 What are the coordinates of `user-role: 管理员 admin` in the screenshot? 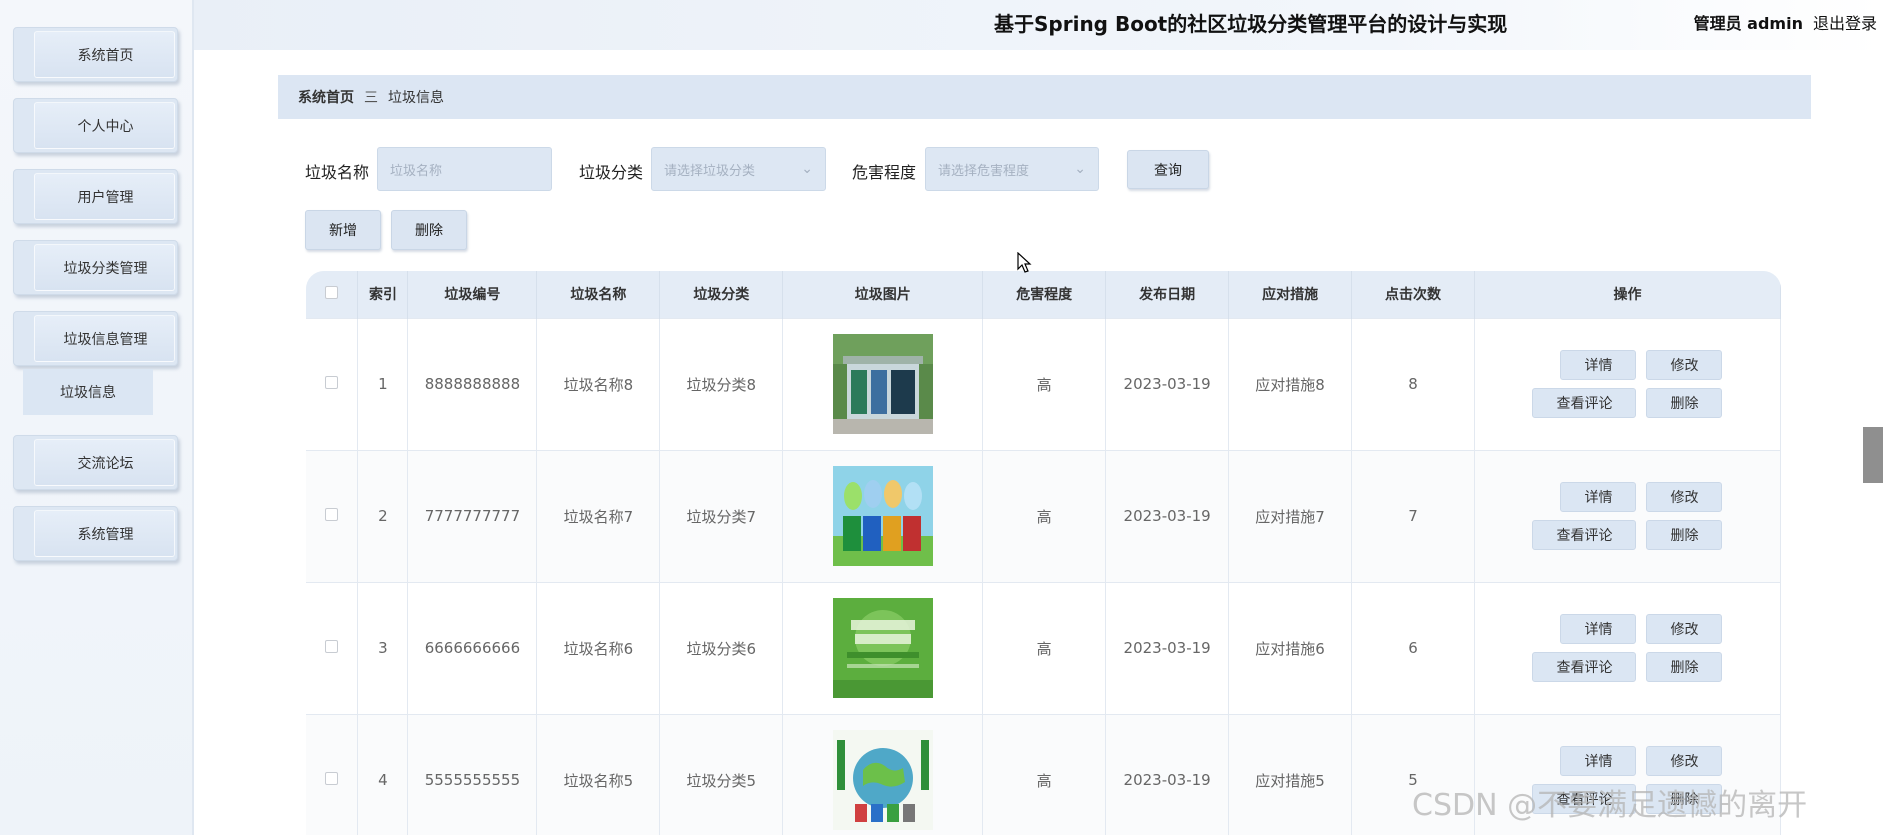 It's located at (1748, 23).